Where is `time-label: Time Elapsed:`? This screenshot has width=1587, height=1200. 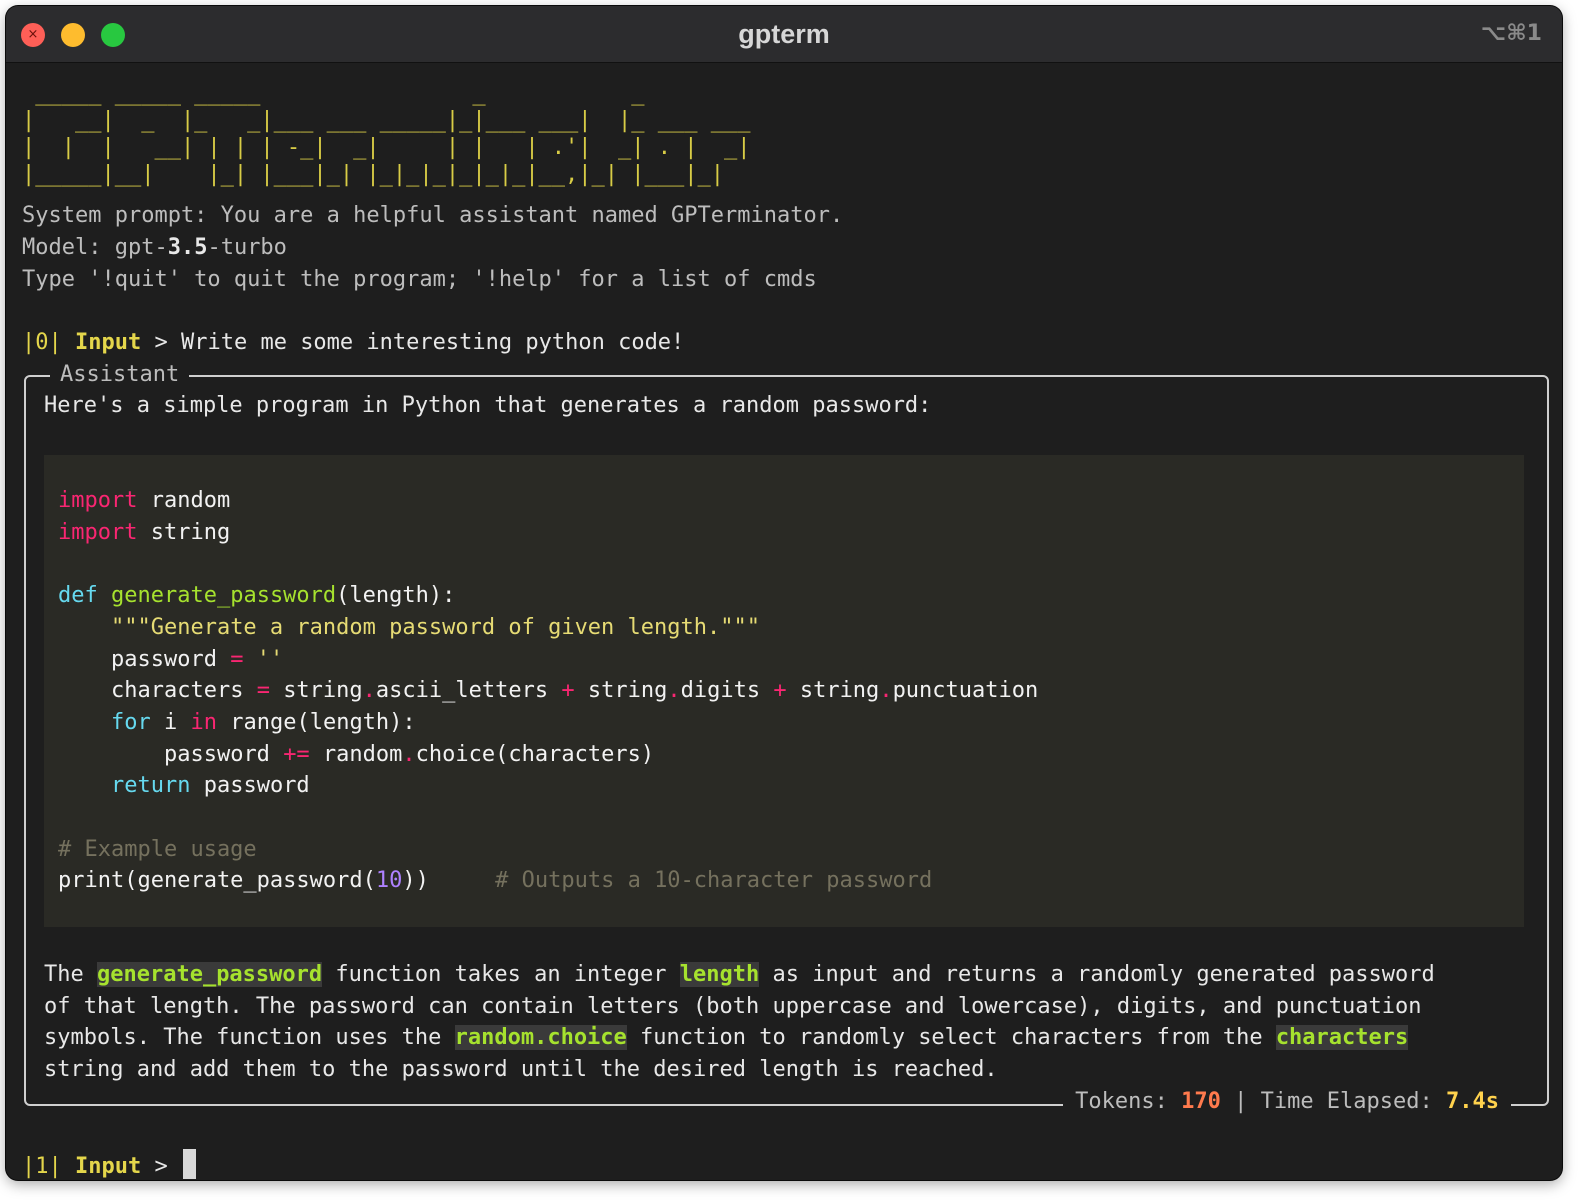
time-label: Time Elapsed: is located at coordinates (1353, 1101).